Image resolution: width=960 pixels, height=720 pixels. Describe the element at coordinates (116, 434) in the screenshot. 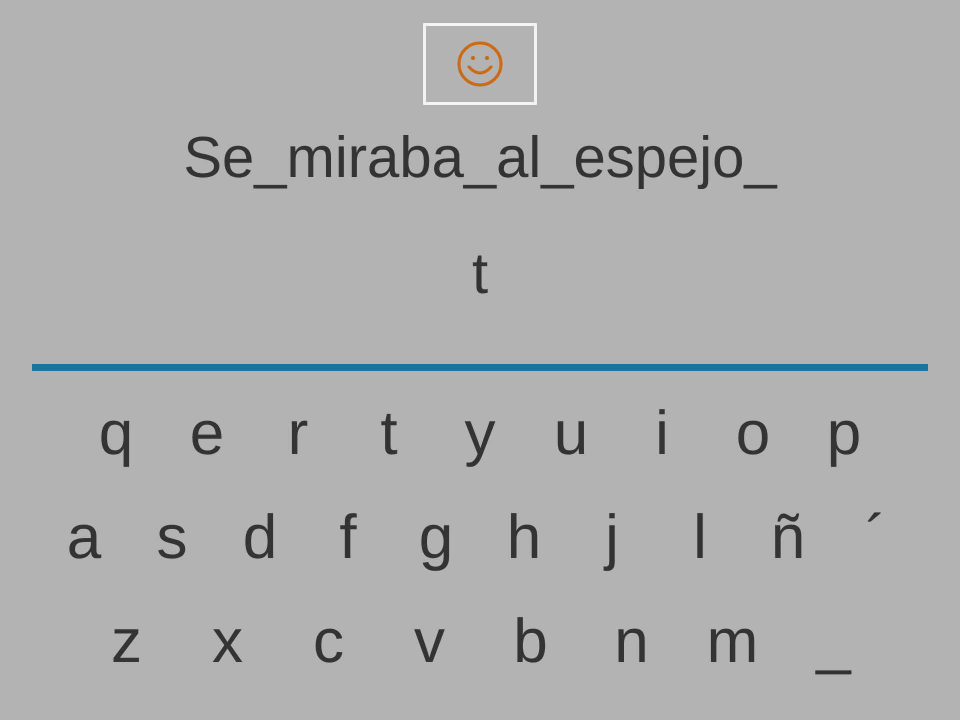

I see `key-button: q` at that location.